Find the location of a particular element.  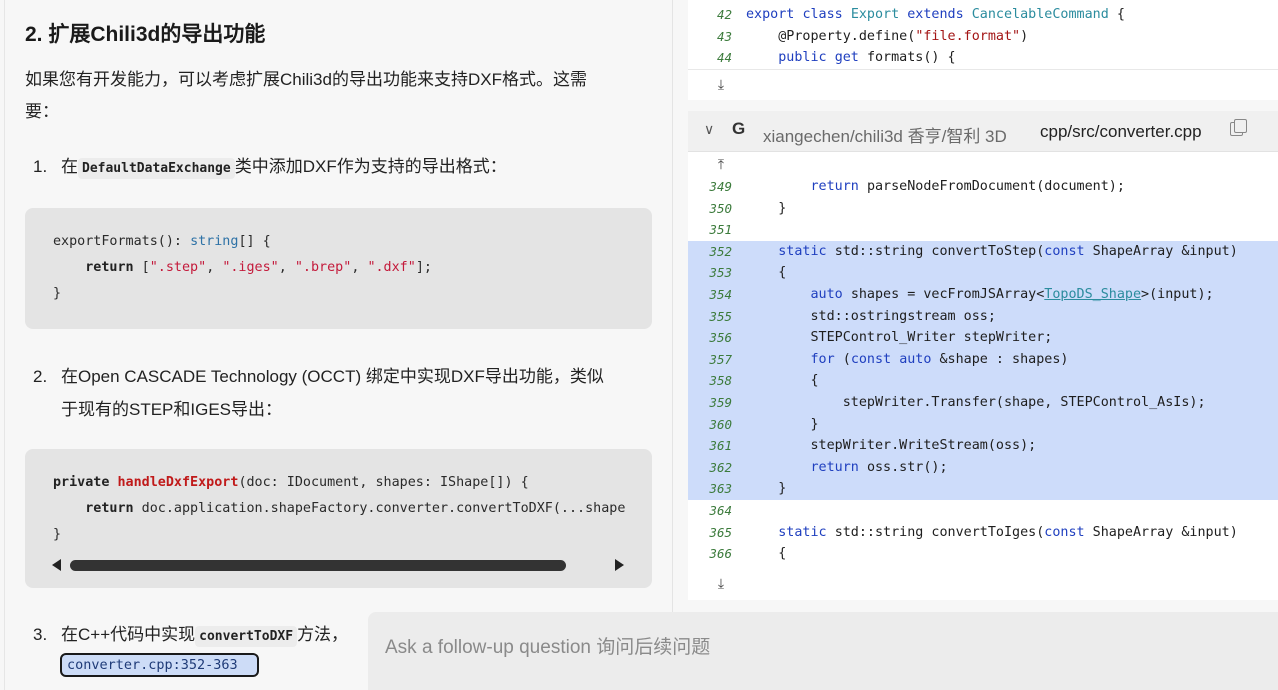

code-text: std::ostringstream oss; is located at coordinates (870, 317).